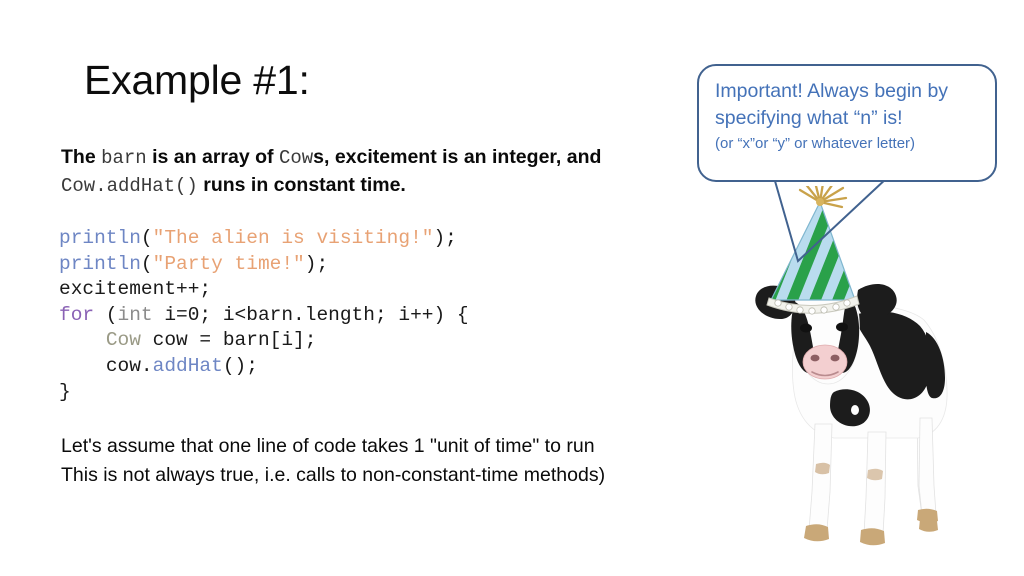 The width and height of the screenshot is (1024, 576). Describe the element at coordinates (240, 365) in the screenshot. I see `code-token-punct: ();` at that location.